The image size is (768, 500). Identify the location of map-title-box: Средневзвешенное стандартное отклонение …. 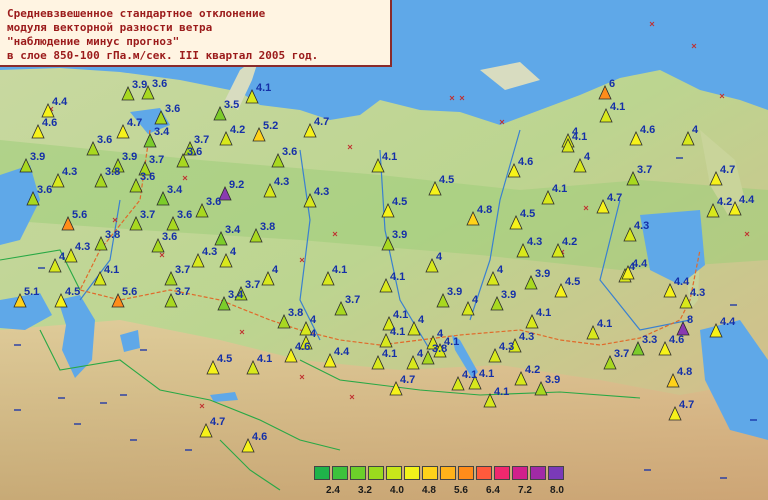
(196, 33).